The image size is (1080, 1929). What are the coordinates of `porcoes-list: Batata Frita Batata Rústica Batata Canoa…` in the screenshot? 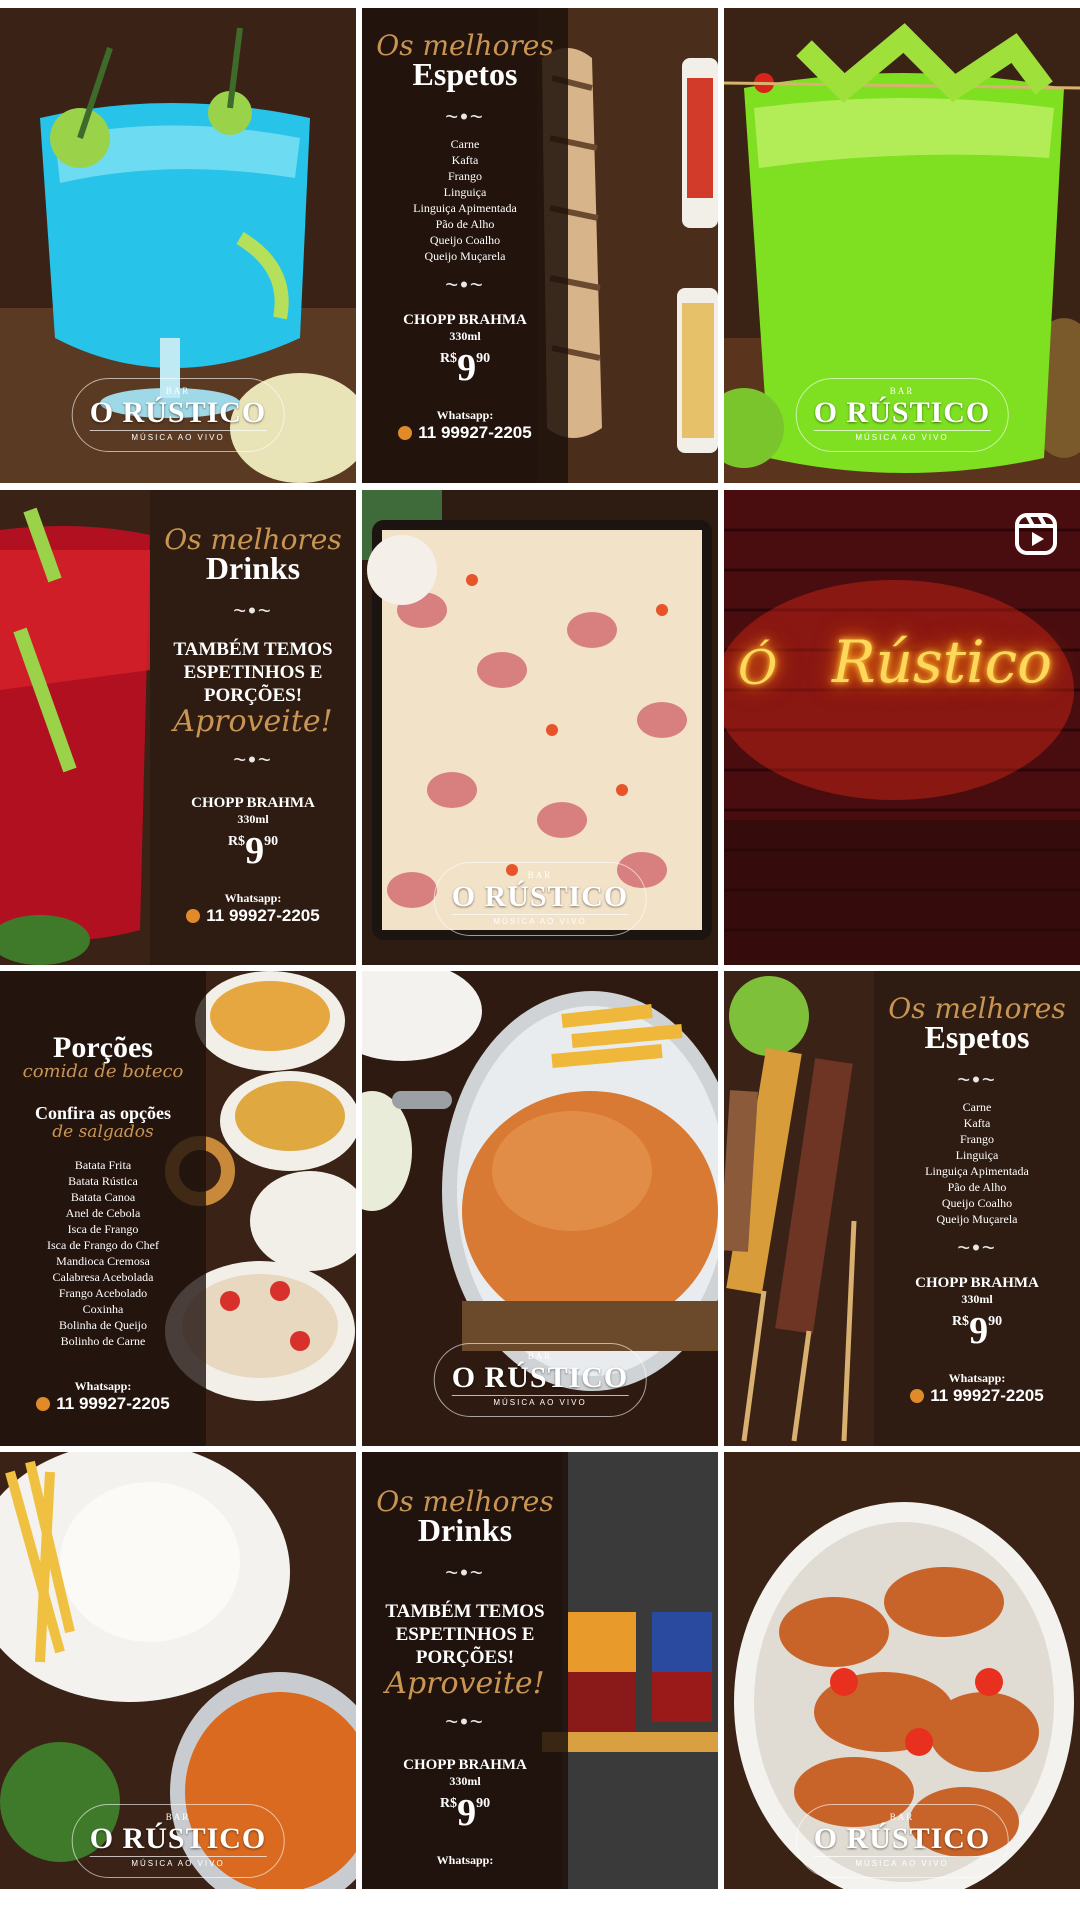 It's located at (103, 1253).